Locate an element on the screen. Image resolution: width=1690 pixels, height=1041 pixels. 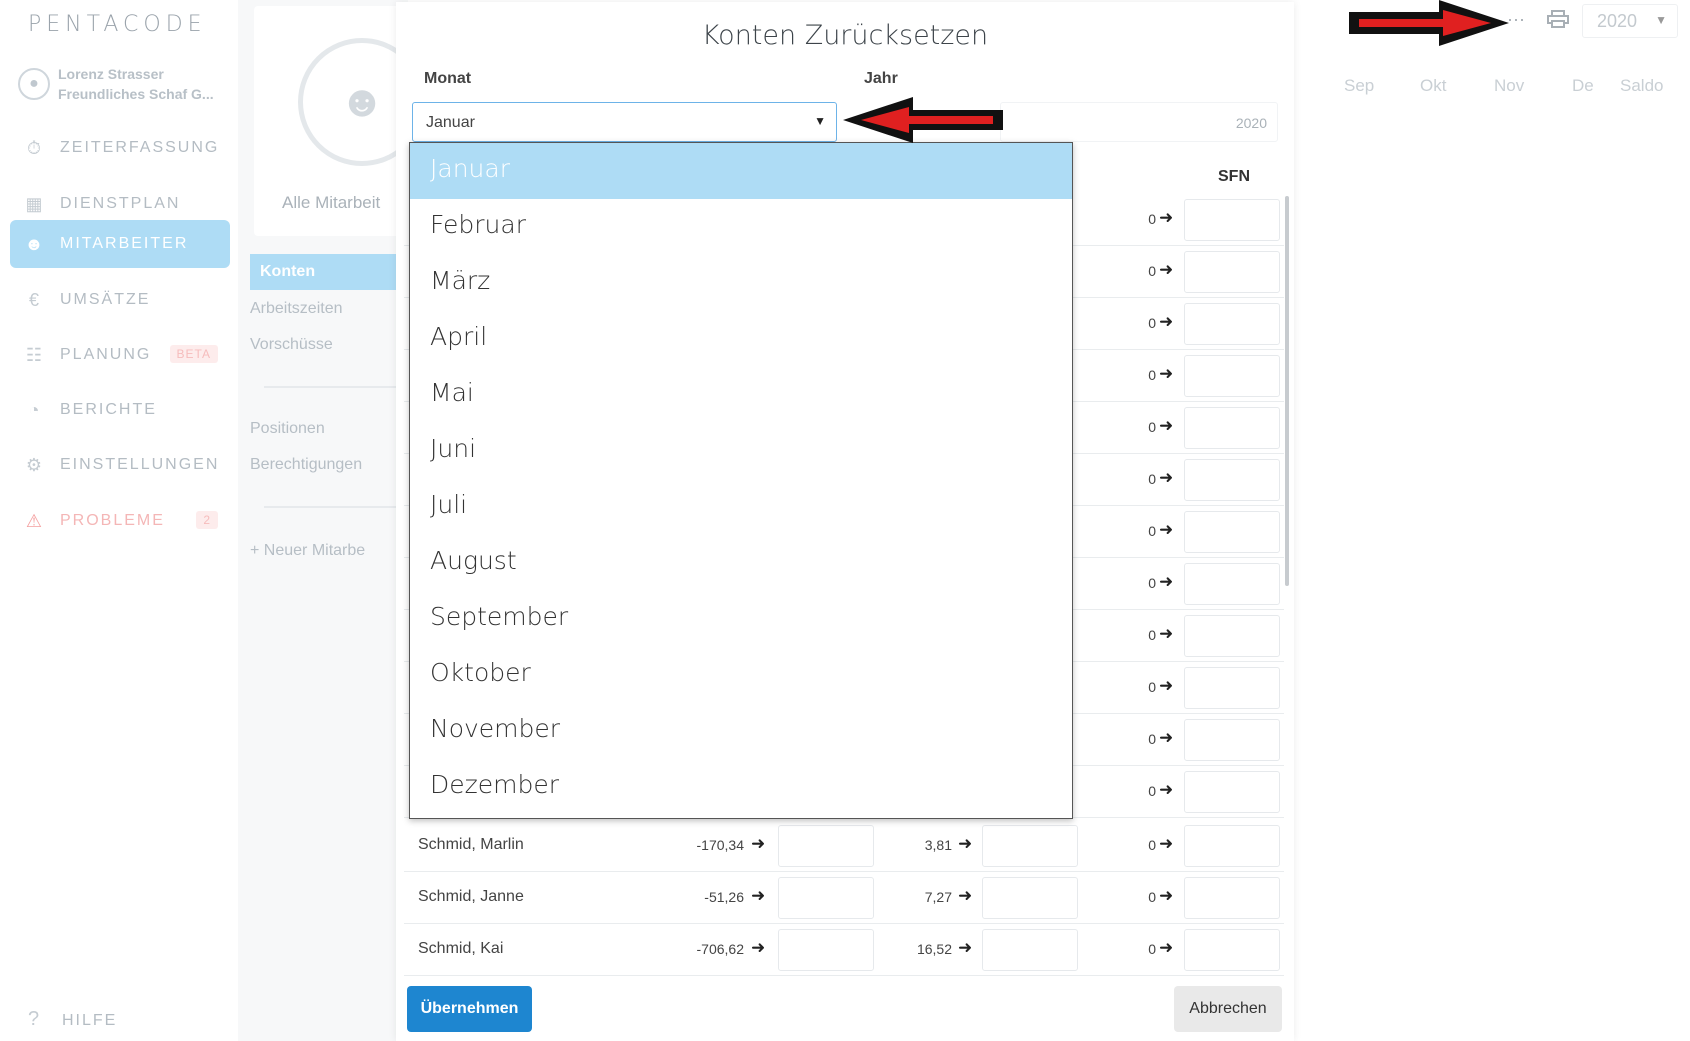
euro-icon: € is located at coordinates (34, 299).